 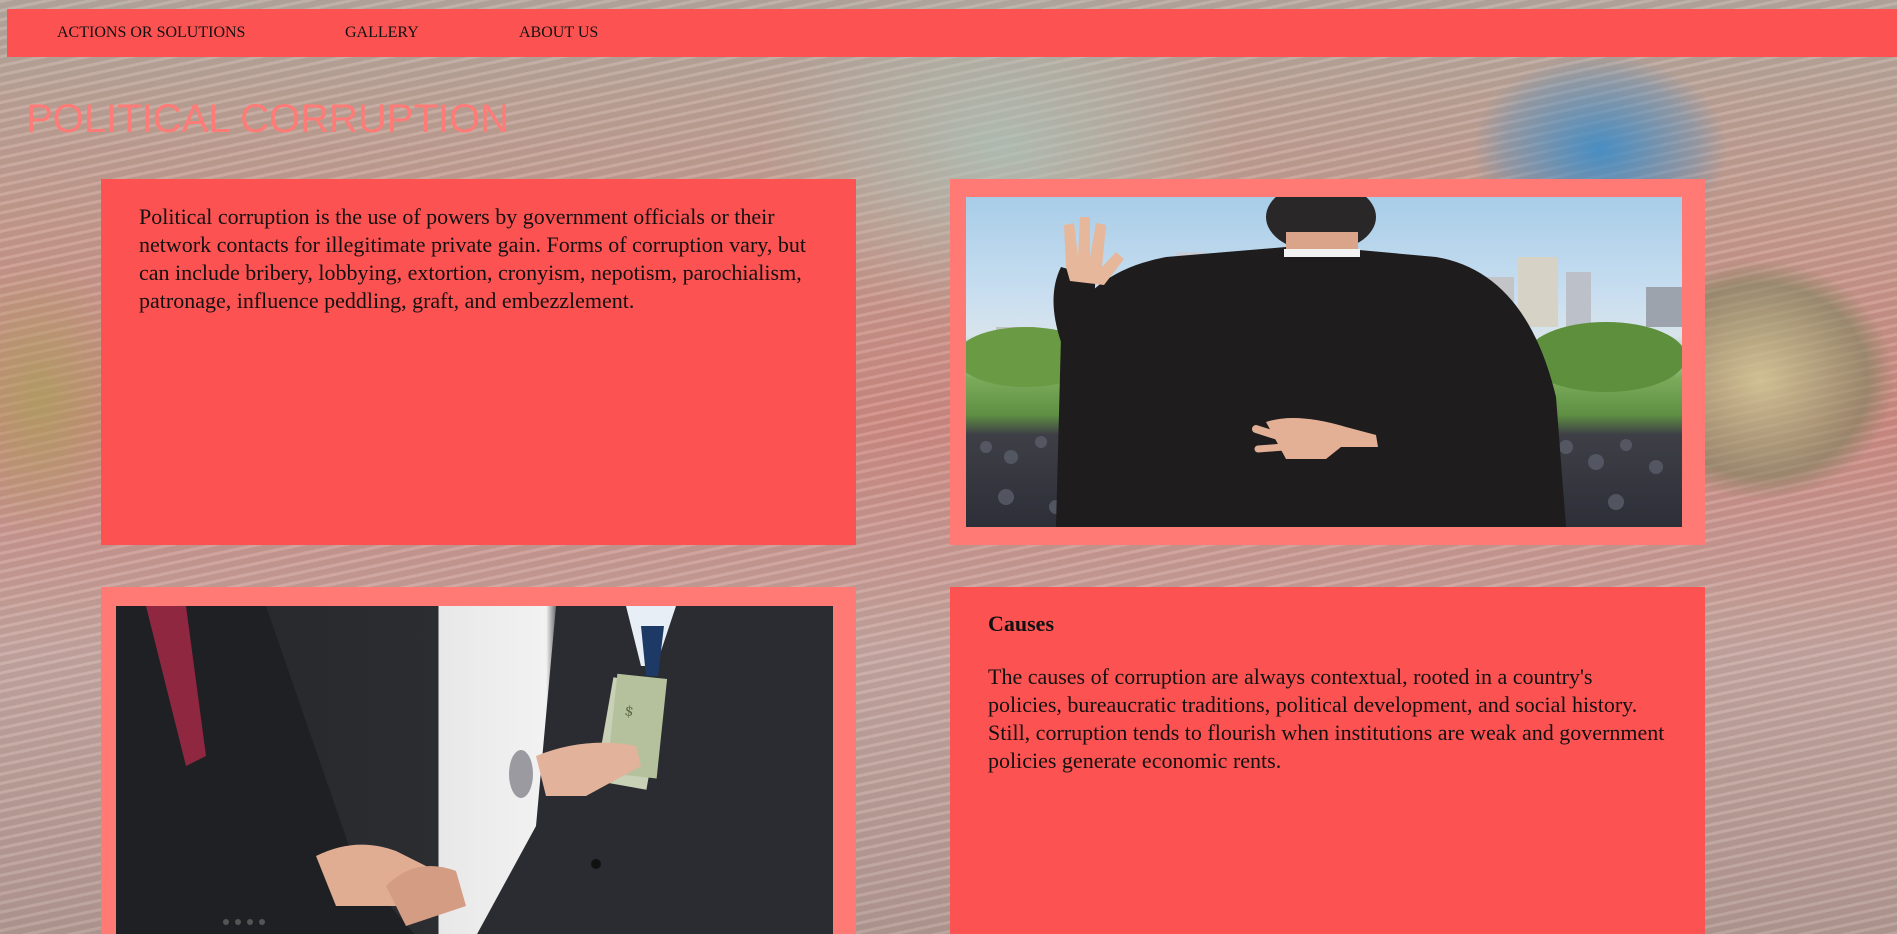 I want to click on nav-link-about-us: ABOUT US, so click(x=558, y=33).